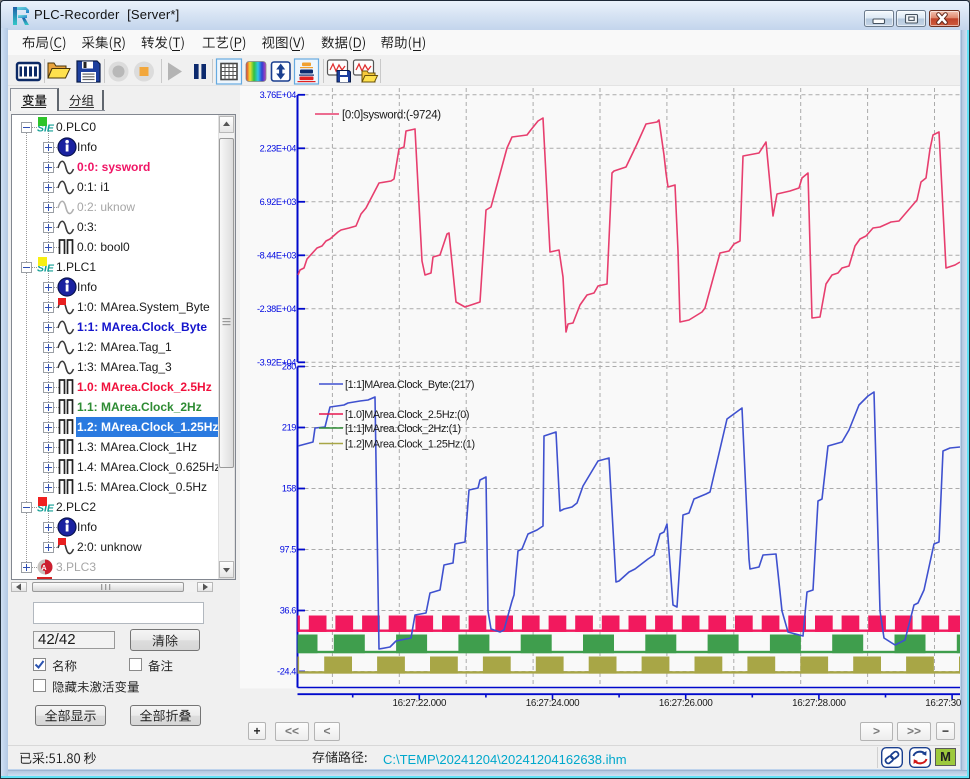  I want to click on svg-text: 219, so click(289, 428).